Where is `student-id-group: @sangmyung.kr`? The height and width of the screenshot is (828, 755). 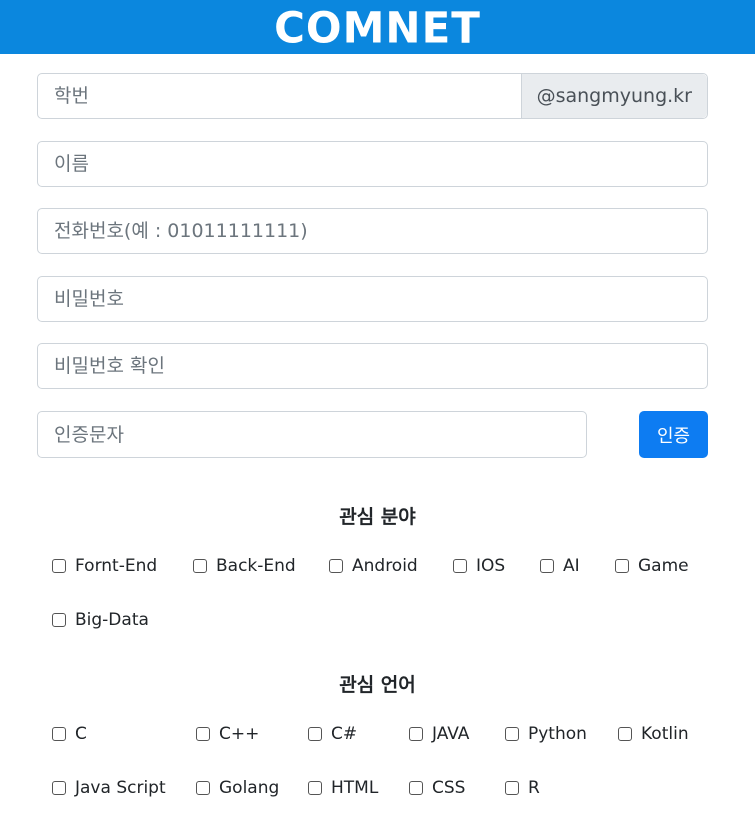 student-id-group: @sangmyung.kr is located at coordinates (372, 96).